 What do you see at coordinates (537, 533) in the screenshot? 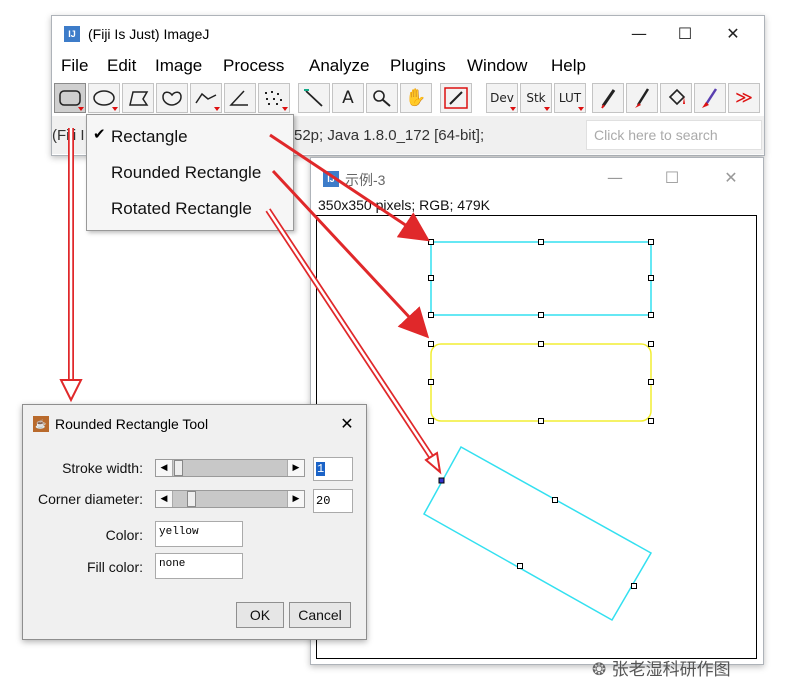
I see `rotated-rectangle-roi` at bounding box center [537, 533].